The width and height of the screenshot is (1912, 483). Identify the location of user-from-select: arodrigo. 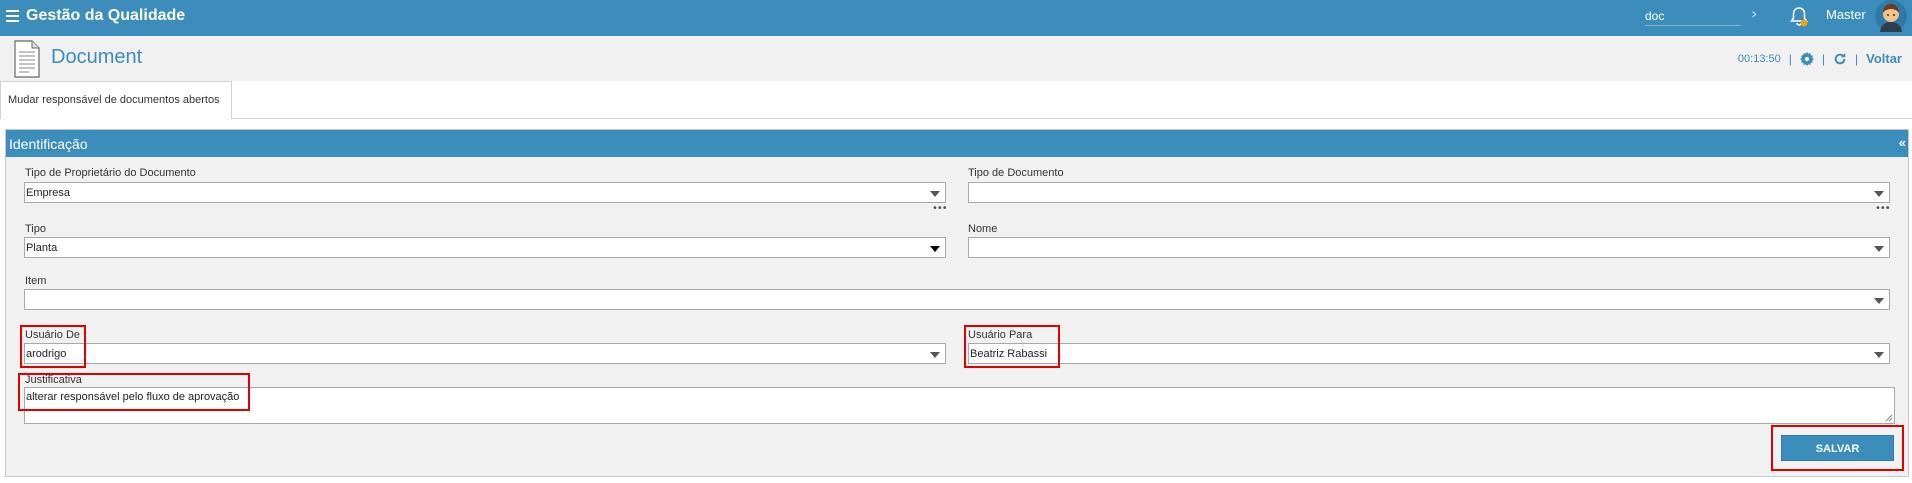
(485, 353).